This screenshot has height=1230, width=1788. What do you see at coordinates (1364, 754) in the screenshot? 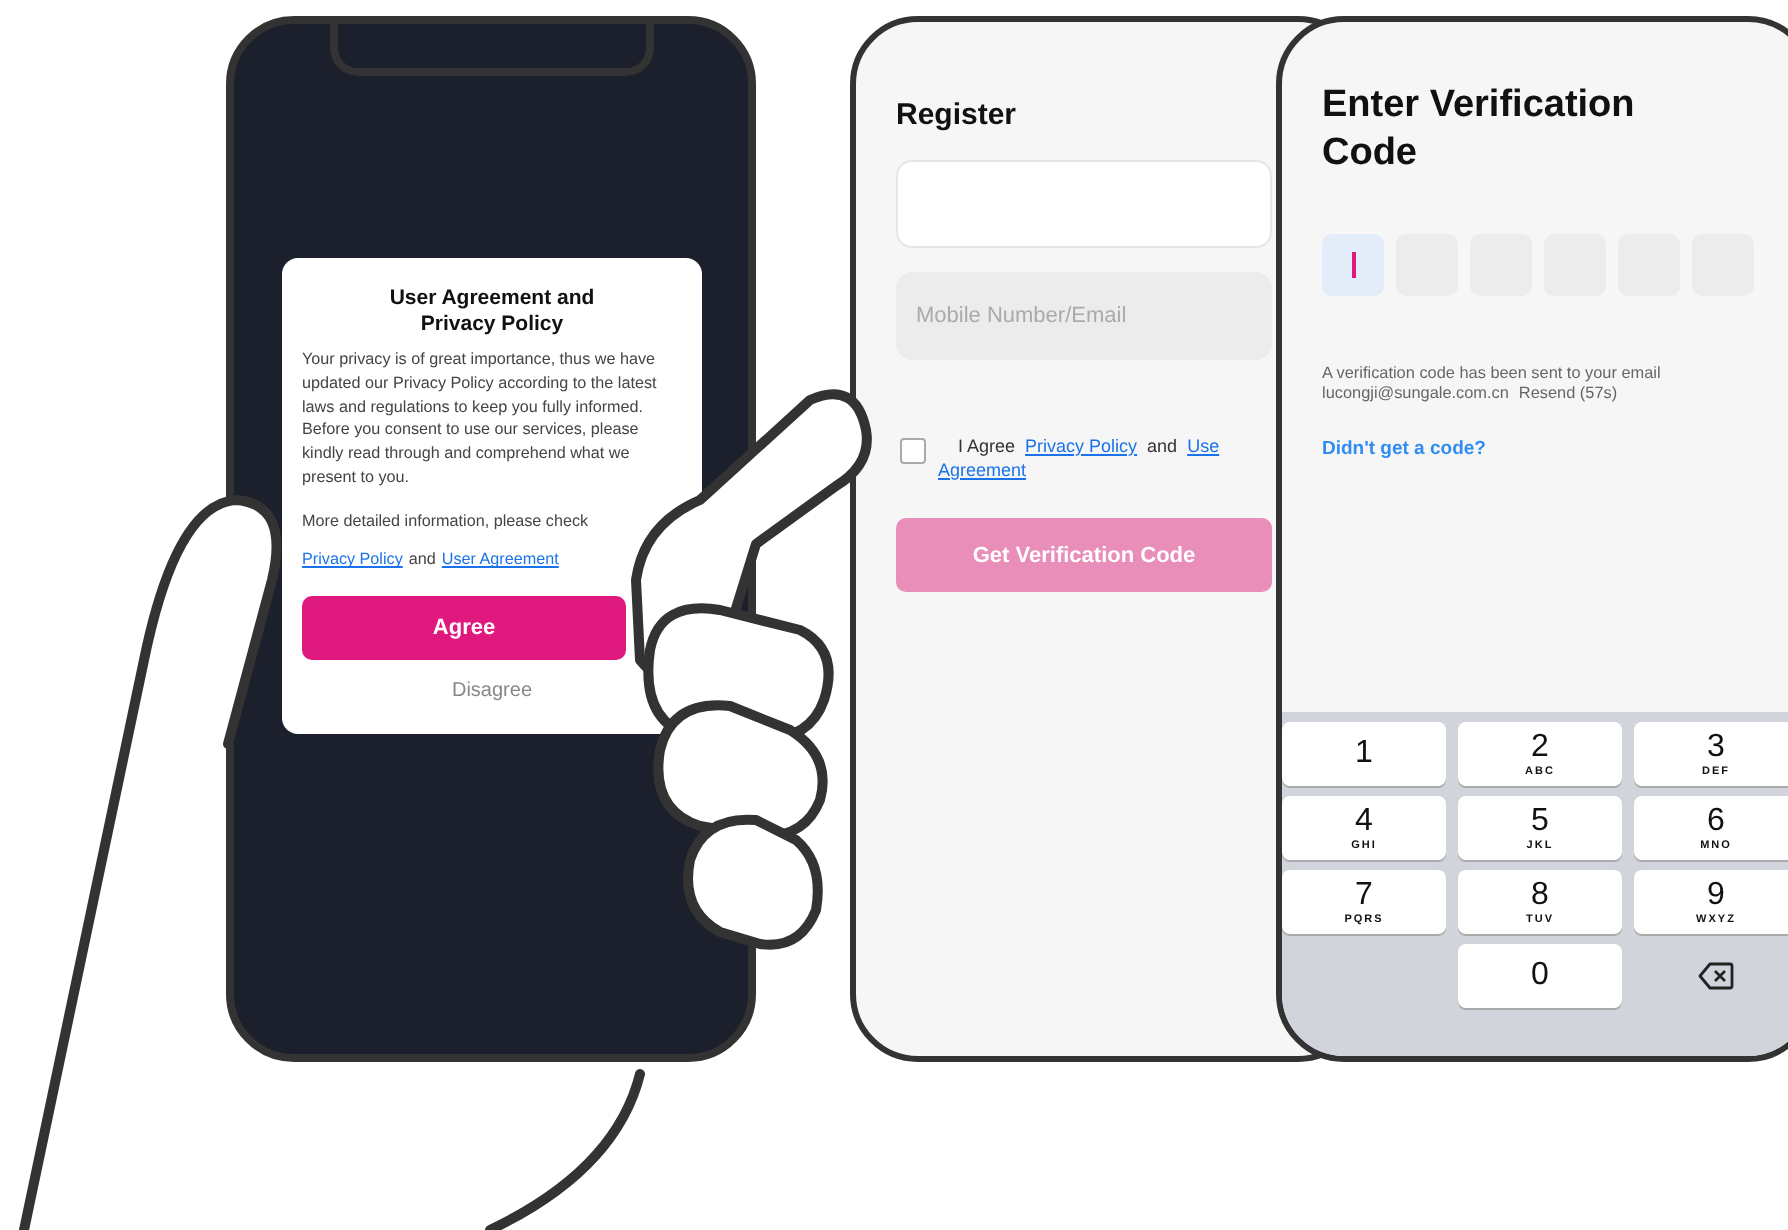
I see `keypad-key: 1` at bounding box center [1364, 754].